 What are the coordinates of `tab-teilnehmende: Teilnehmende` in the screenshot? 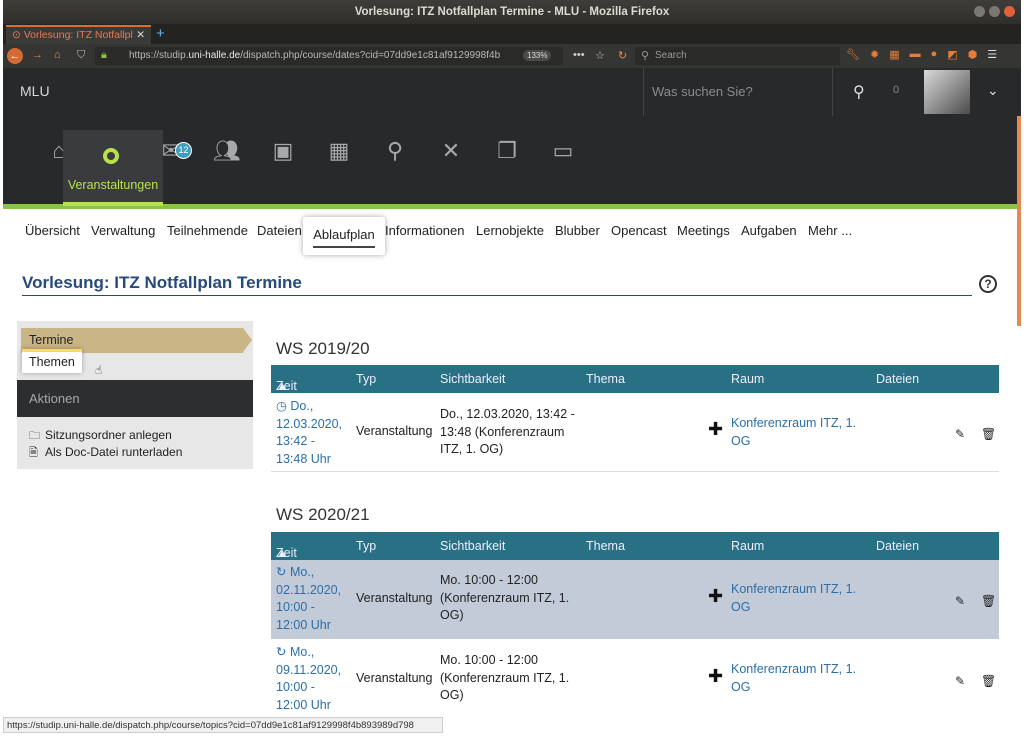 It's located at (207, 230).